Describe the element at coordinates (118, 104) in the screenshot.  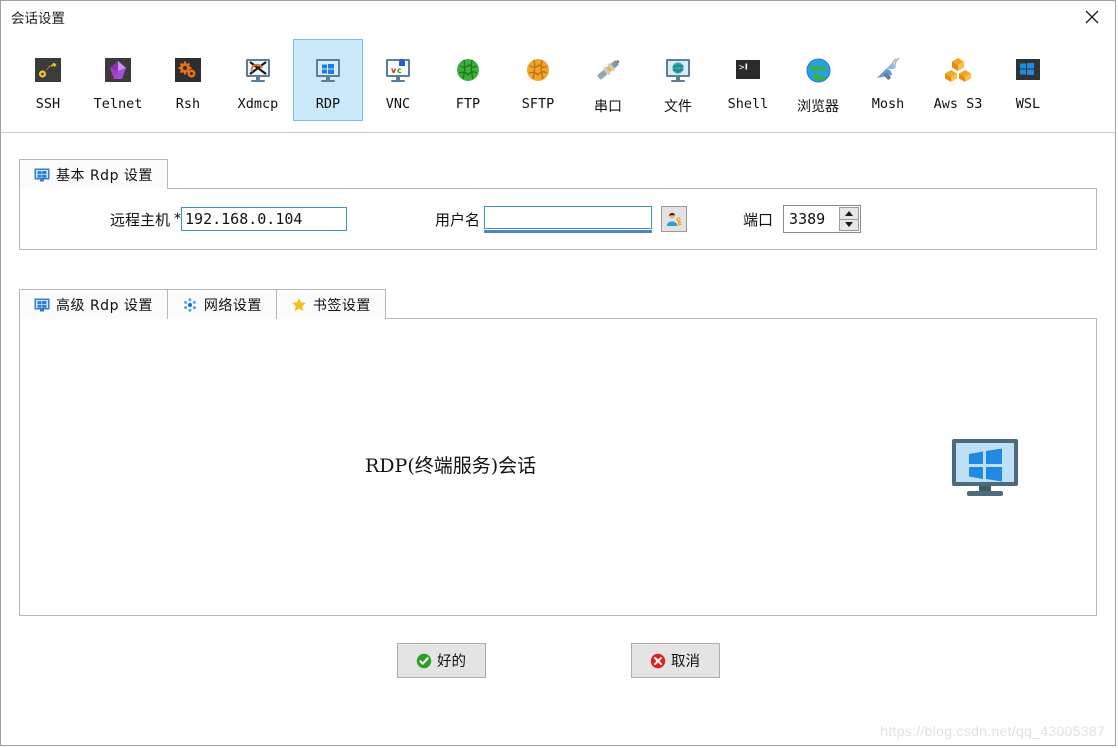
I see `protocol-label: Telnet` at that location.